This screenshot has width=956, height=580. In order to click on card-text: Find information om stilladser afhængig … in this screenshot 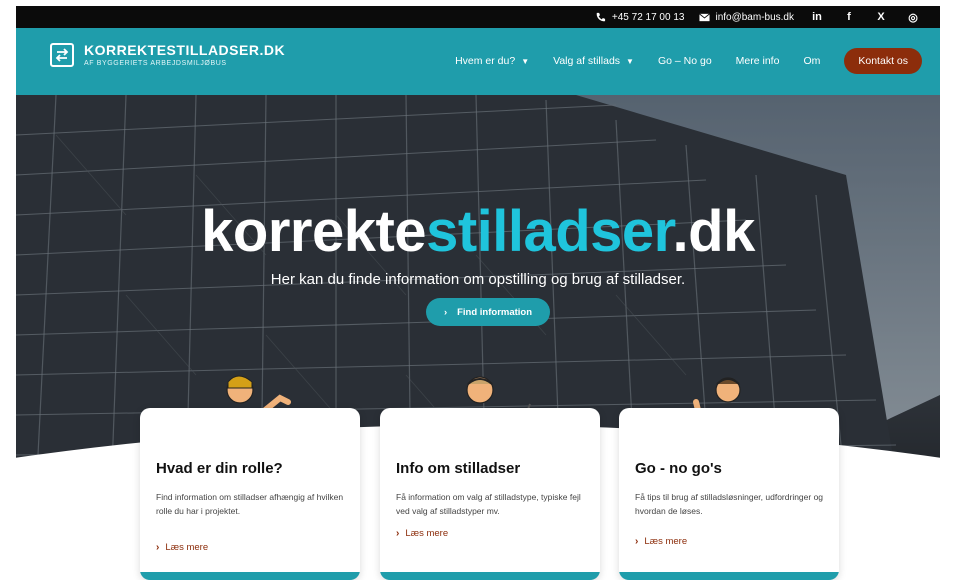, I will do `click(250, 504)`.